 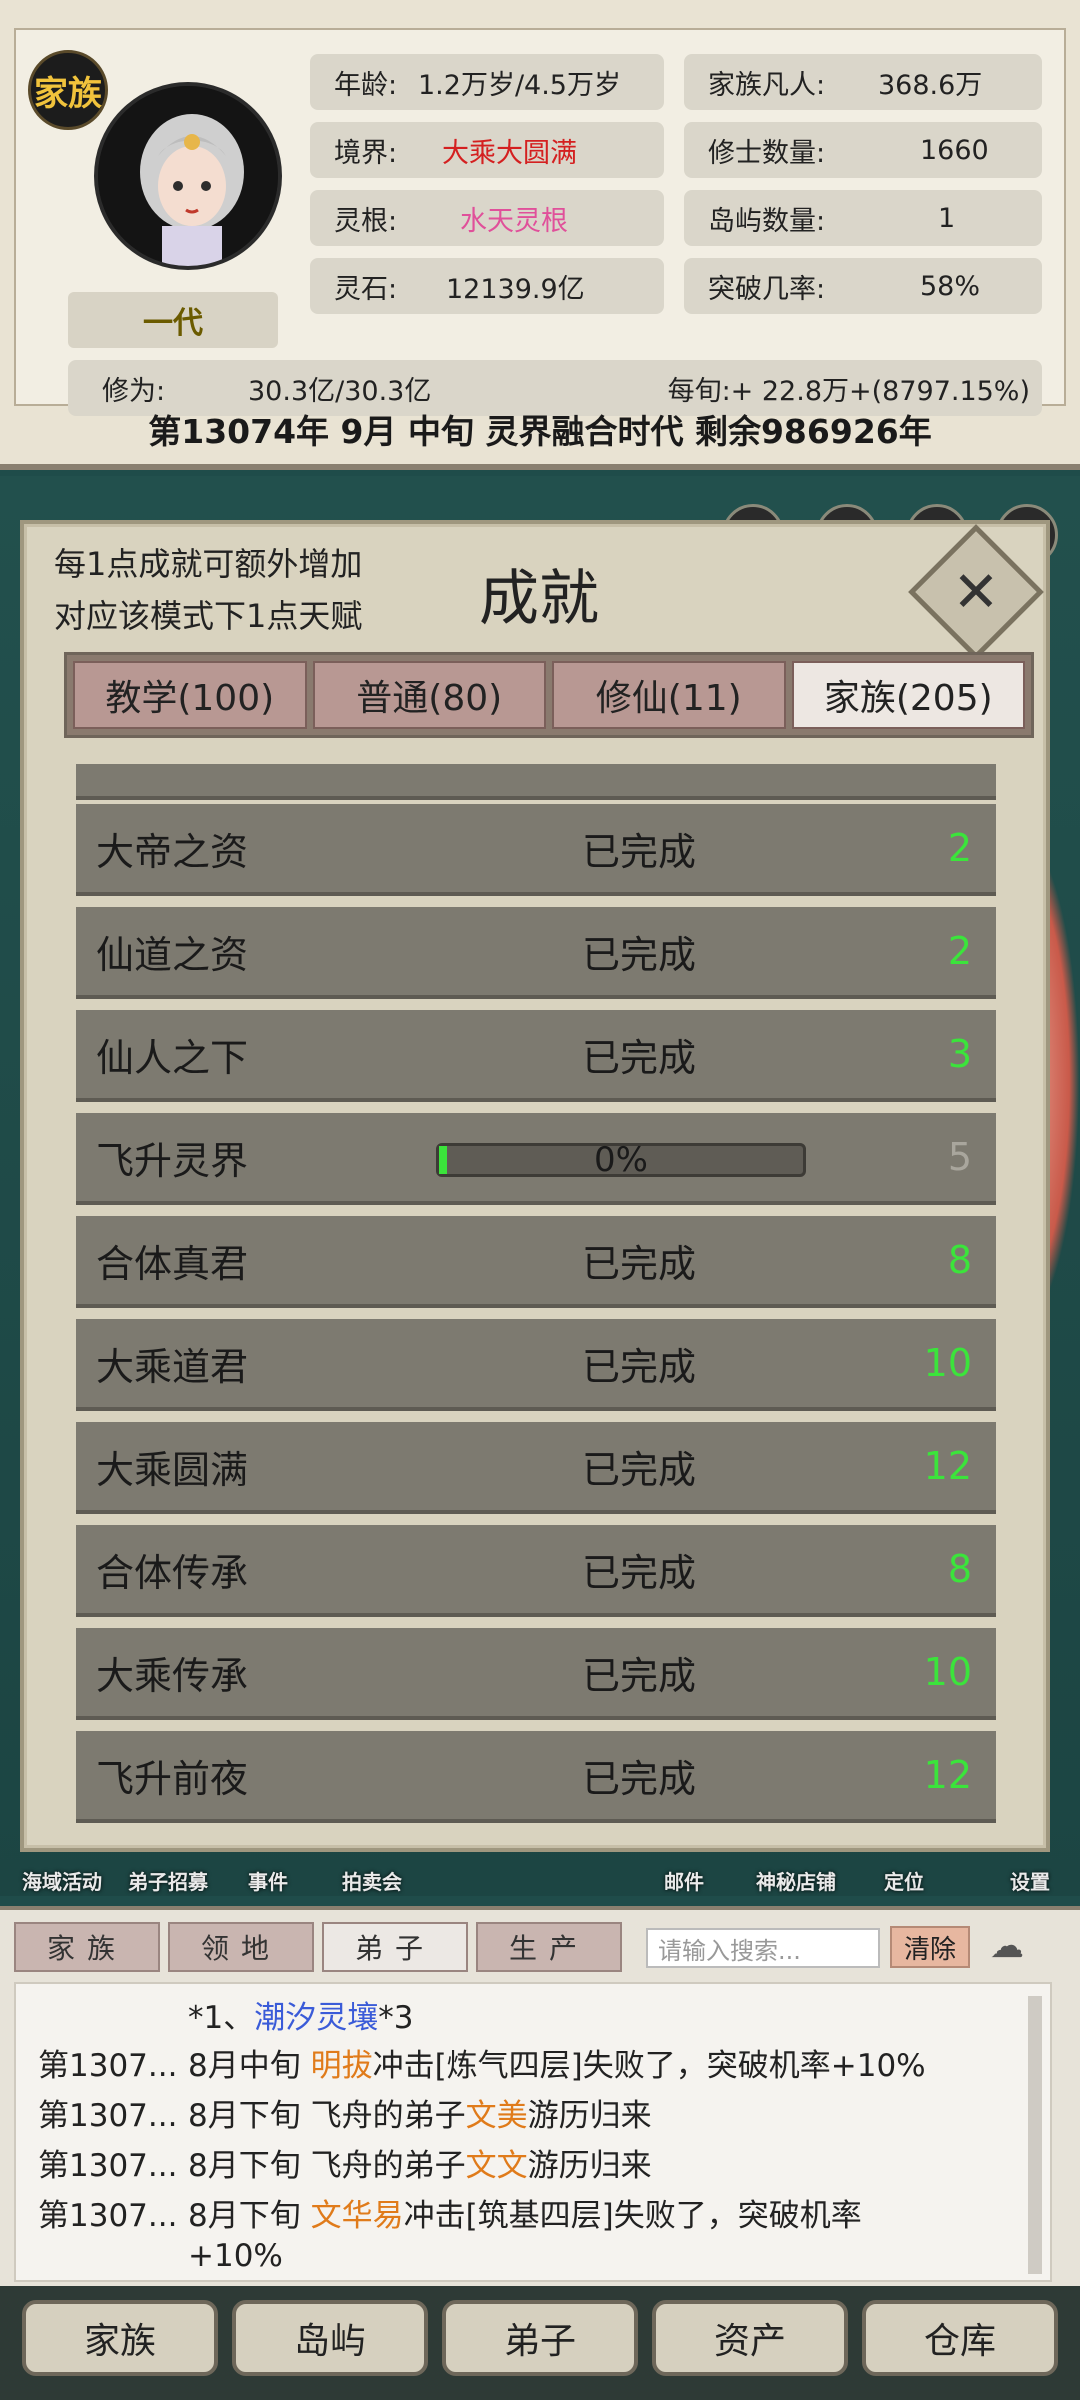 What do you see at coordinates (908, 695) in the screenshot?
I see `tab-family: 家族(205)` at bounding box center [908, 695].